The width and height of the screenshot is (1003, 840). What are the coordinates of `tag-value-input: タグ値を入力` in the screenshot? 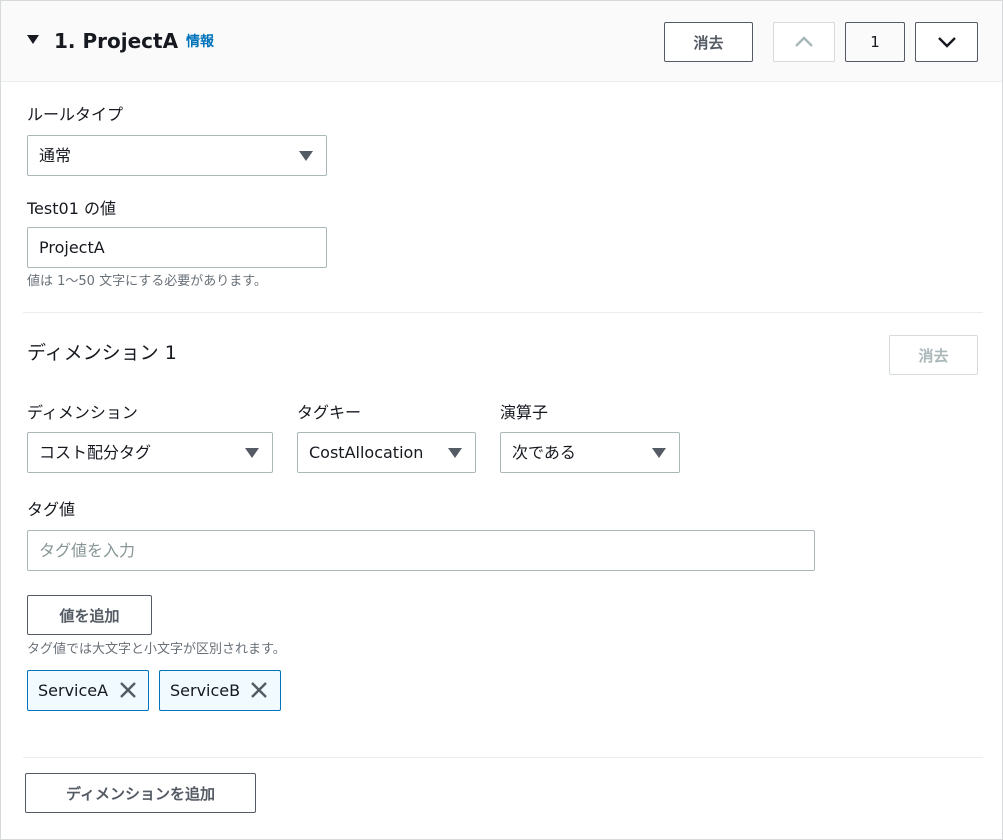 It's located at (421, 550).